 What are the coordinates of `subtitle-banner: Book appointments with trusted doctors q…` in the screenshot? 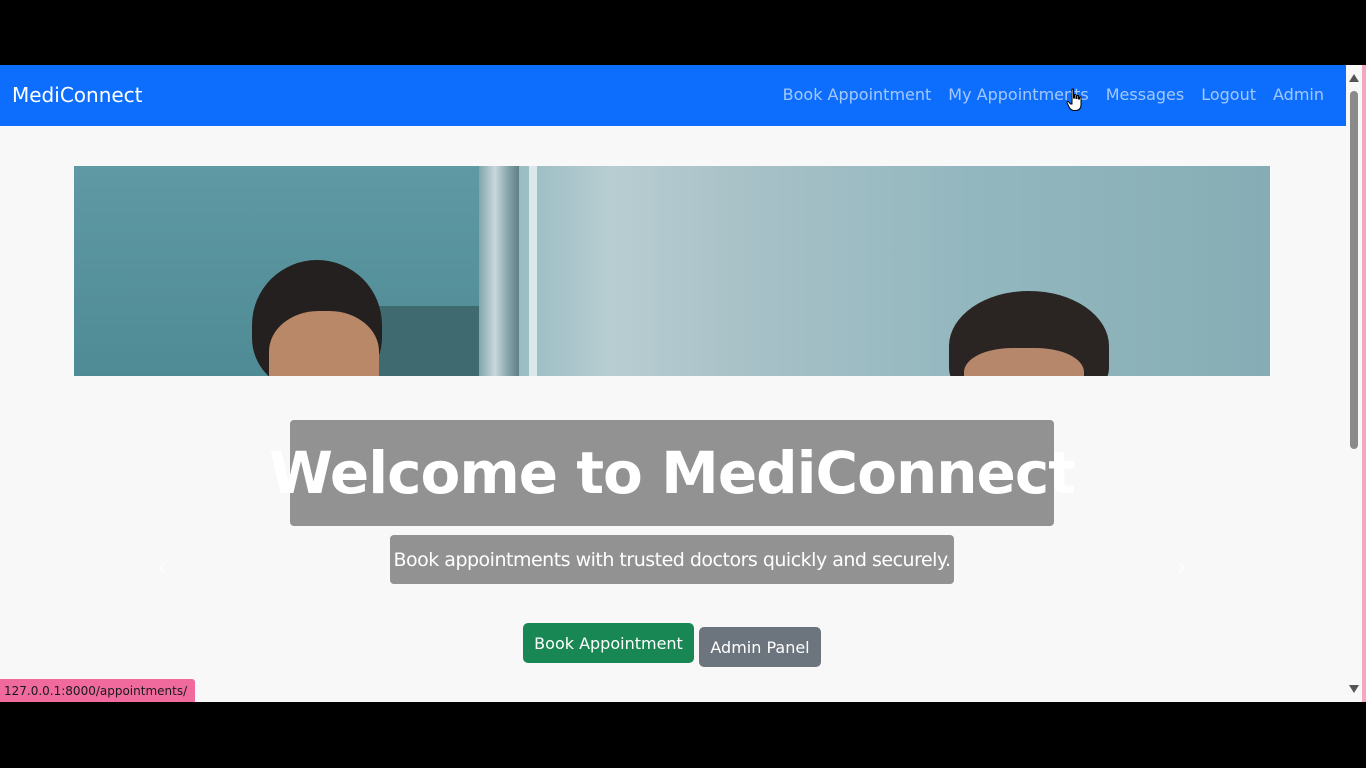 It's located at (672, 559).